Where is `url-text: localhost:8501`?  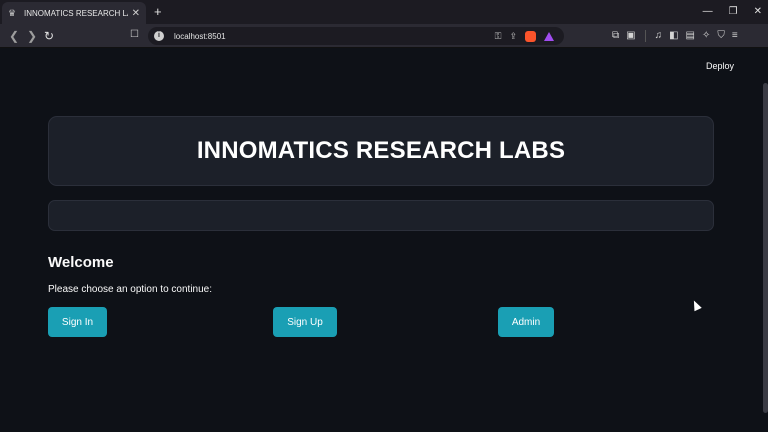
url-text: localhost:8501 is located at coordinates (334, 36).